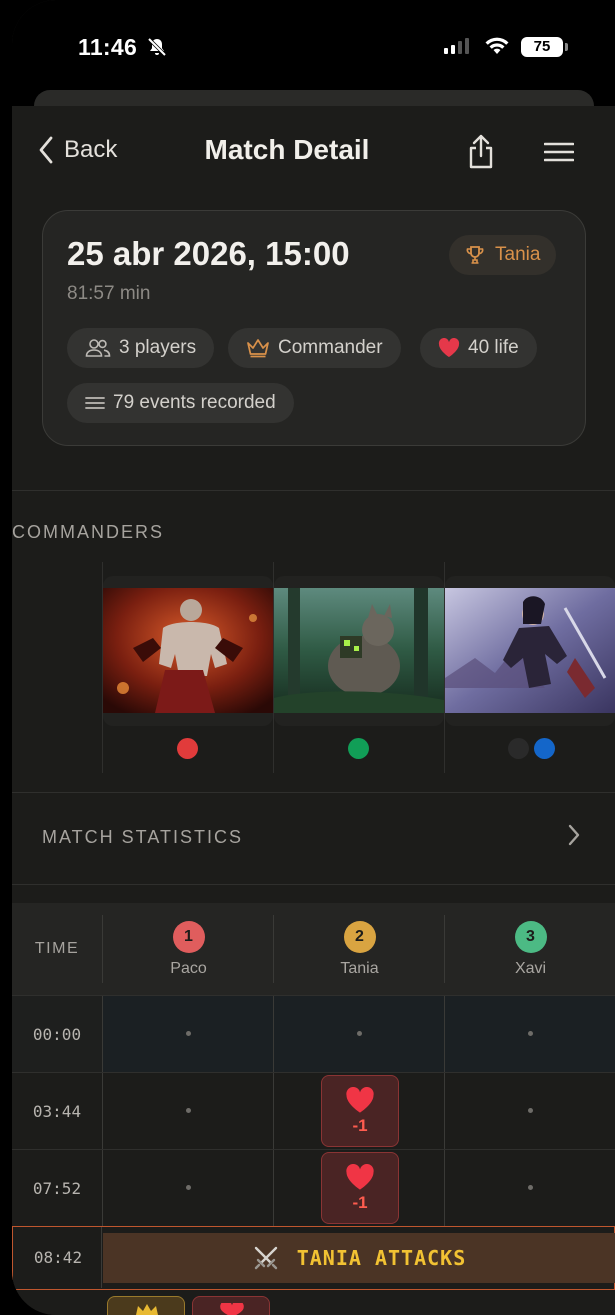 This screenshot has width=615, height=1315. Describe the element at coordinates (158, 347) in the screenshot. I see `players-chip-label: 3 players` at that location.